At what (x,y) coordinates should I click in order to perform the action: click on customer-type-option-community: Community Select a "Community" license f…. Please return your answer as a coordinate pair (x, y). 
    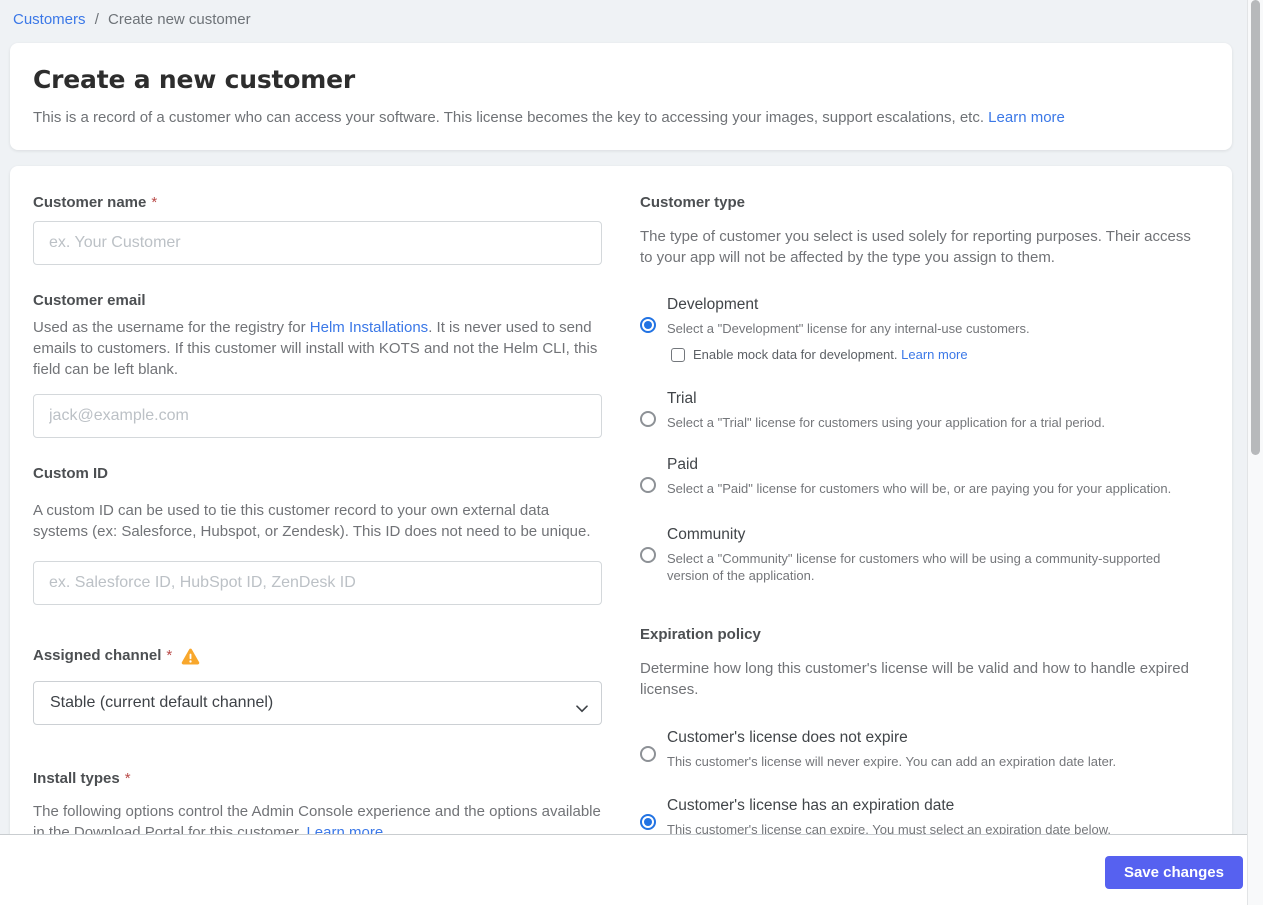
    Looking at the image, I should click on (916, 554).